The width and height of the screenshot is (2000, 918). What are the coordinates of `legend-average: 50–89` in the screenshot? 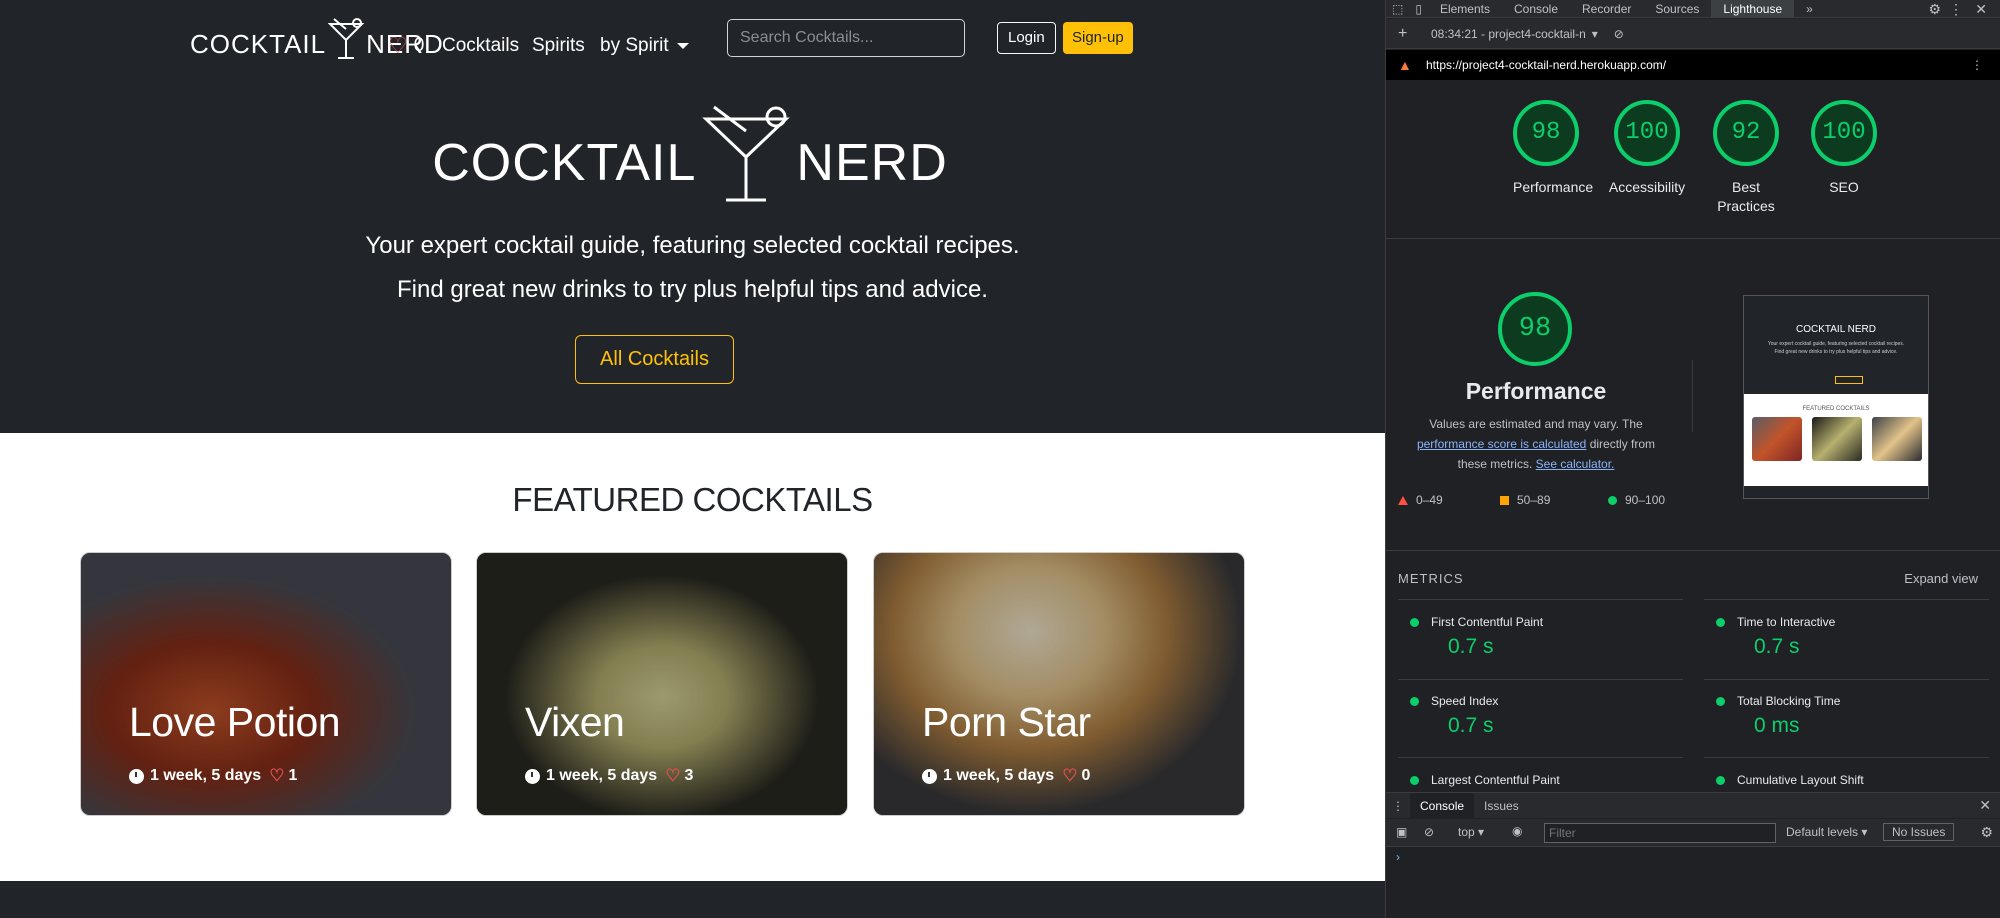 It's located at (1525, 500).